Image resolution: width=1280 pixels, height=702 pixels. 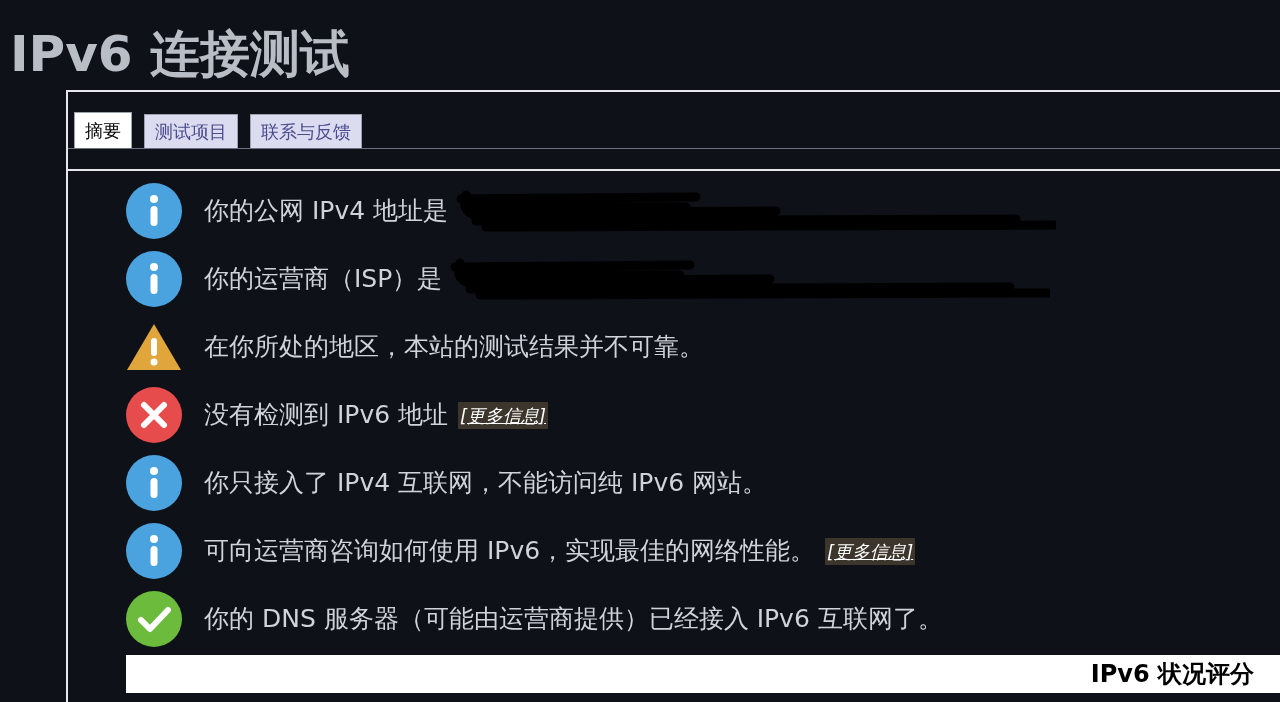 What do you see at coordinates (180, 54) in the screenshot?
I see `page-title: IPv6 连接测试` at bounding box center [180, 54].